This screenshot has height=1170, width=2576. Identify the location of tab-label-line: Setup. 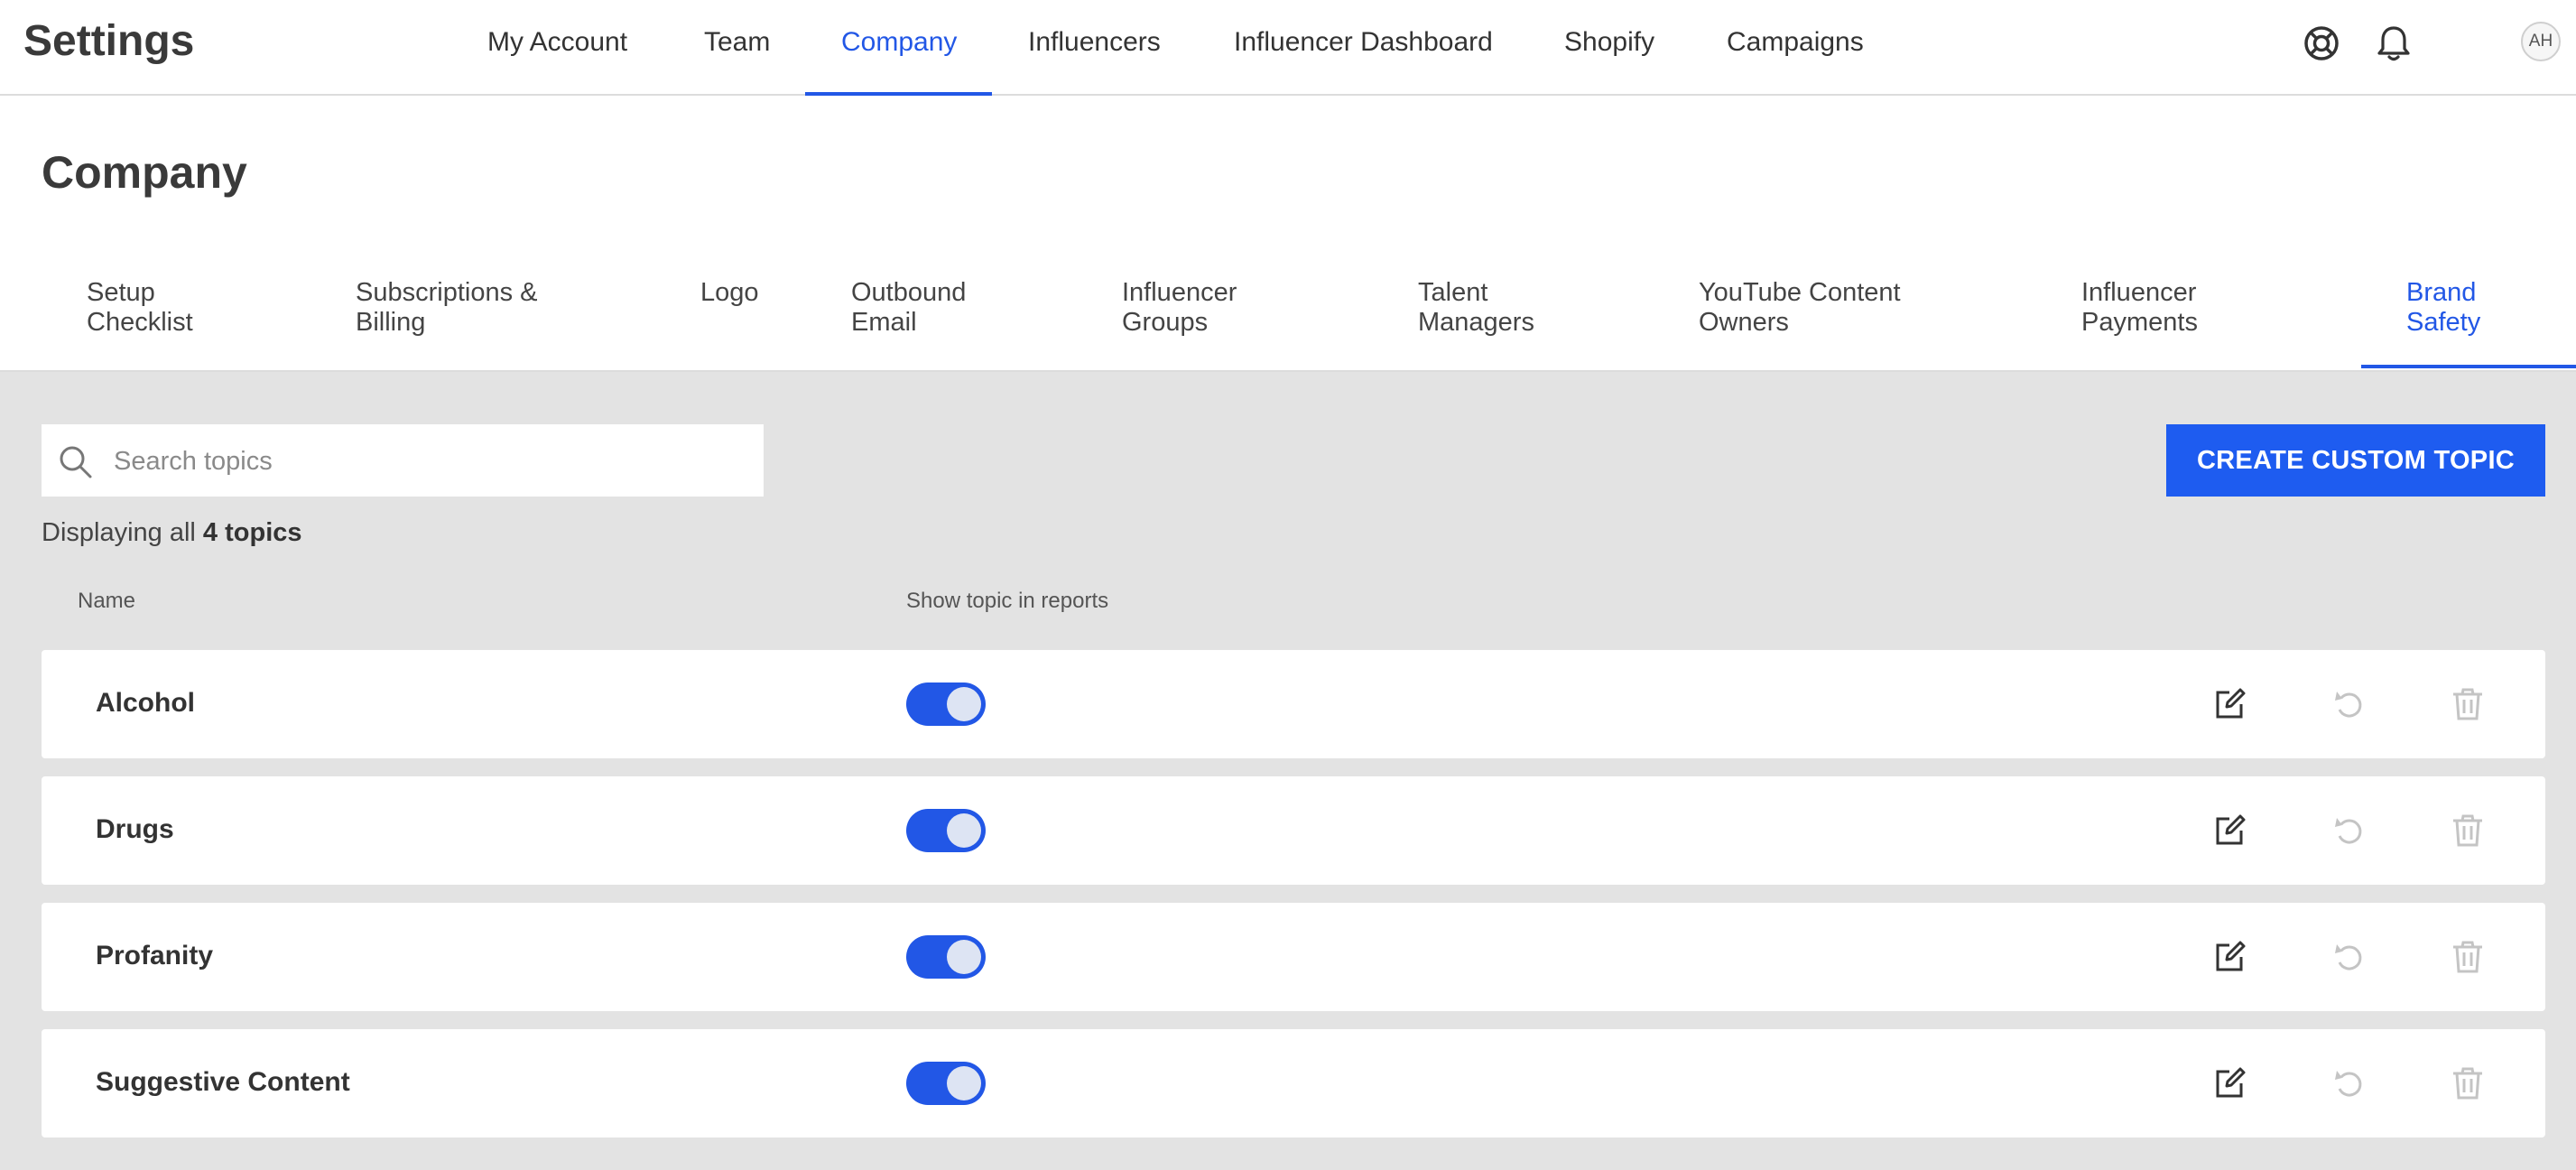
(121, 292).